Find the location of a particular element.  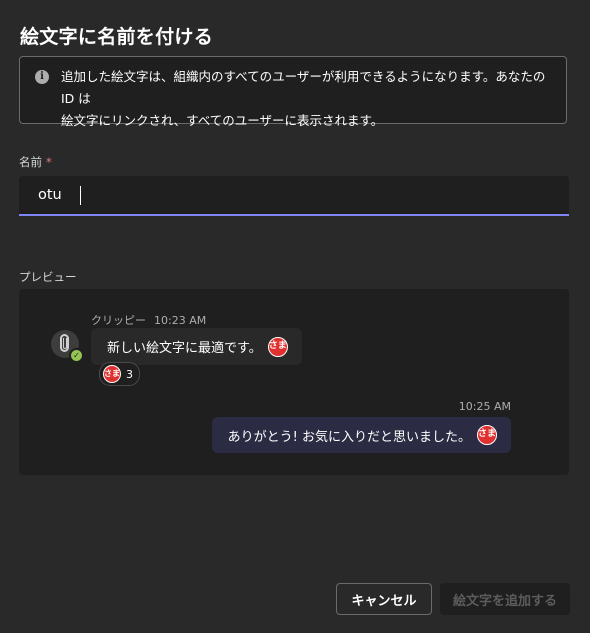

avatar: ✓ is located at coordinates (67, 346).